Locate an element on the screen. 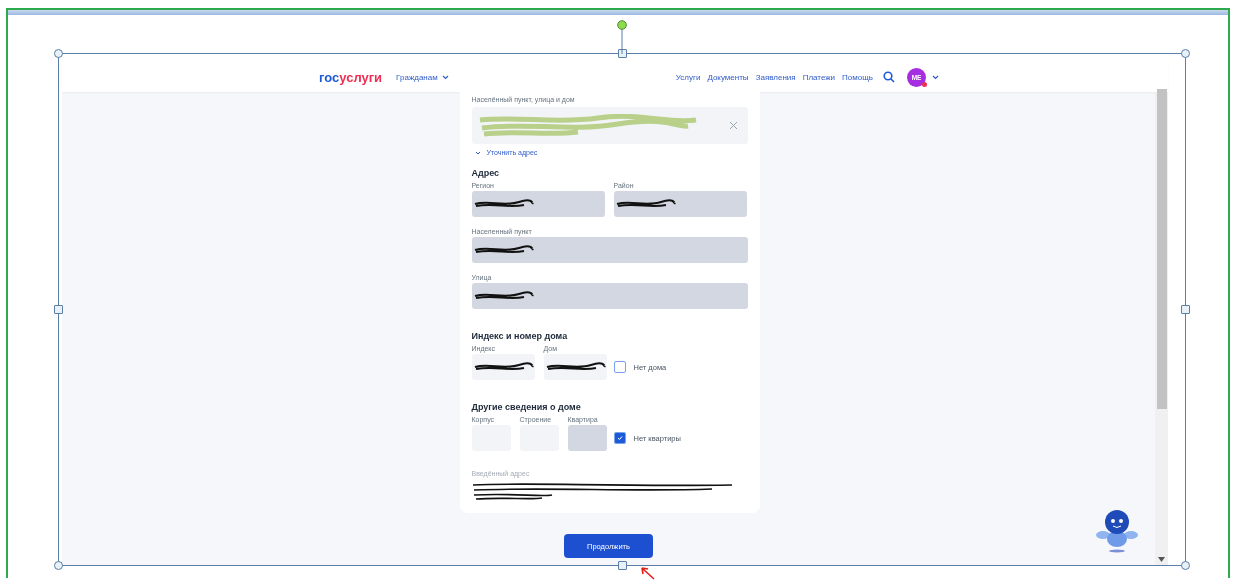  nav-link: Помощь is located at coordinates (857, 77).